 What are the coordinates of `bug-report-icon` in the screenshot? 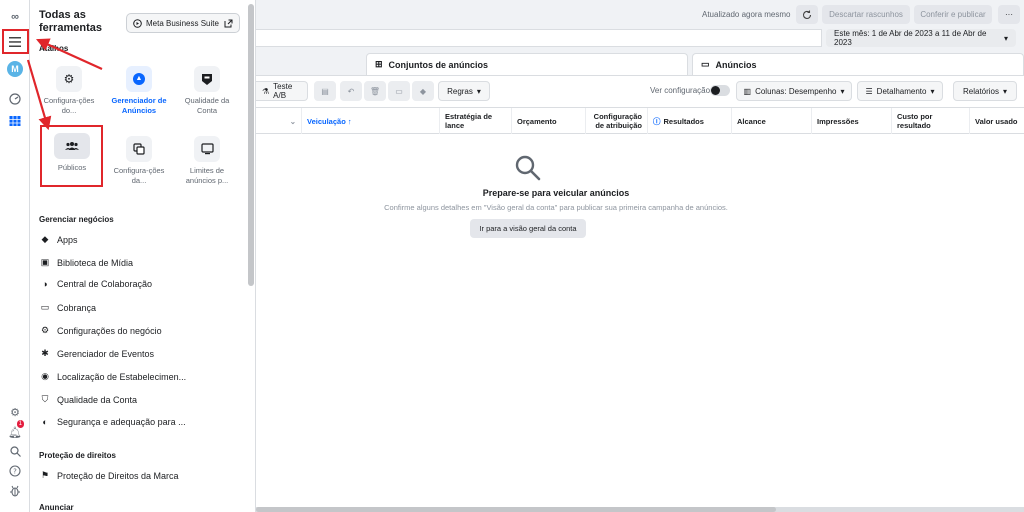 It's located at (15, 491).